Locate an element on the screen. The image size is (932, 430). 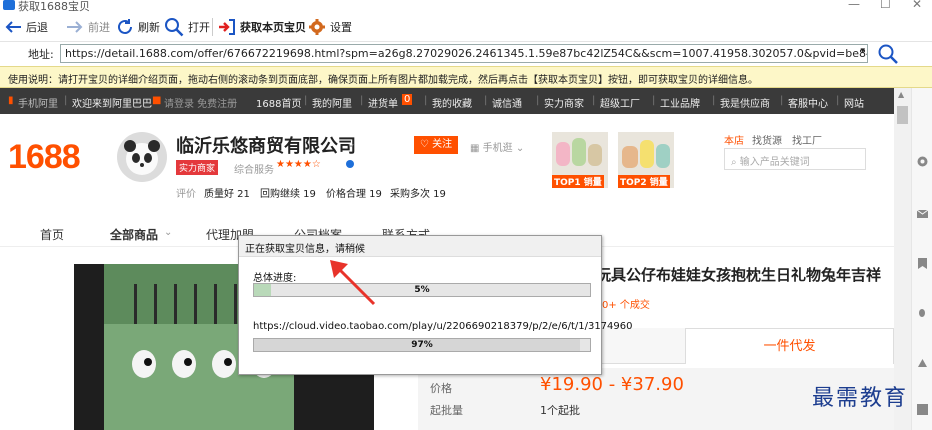
toolbar-separator is located at coordinates (212, 27).